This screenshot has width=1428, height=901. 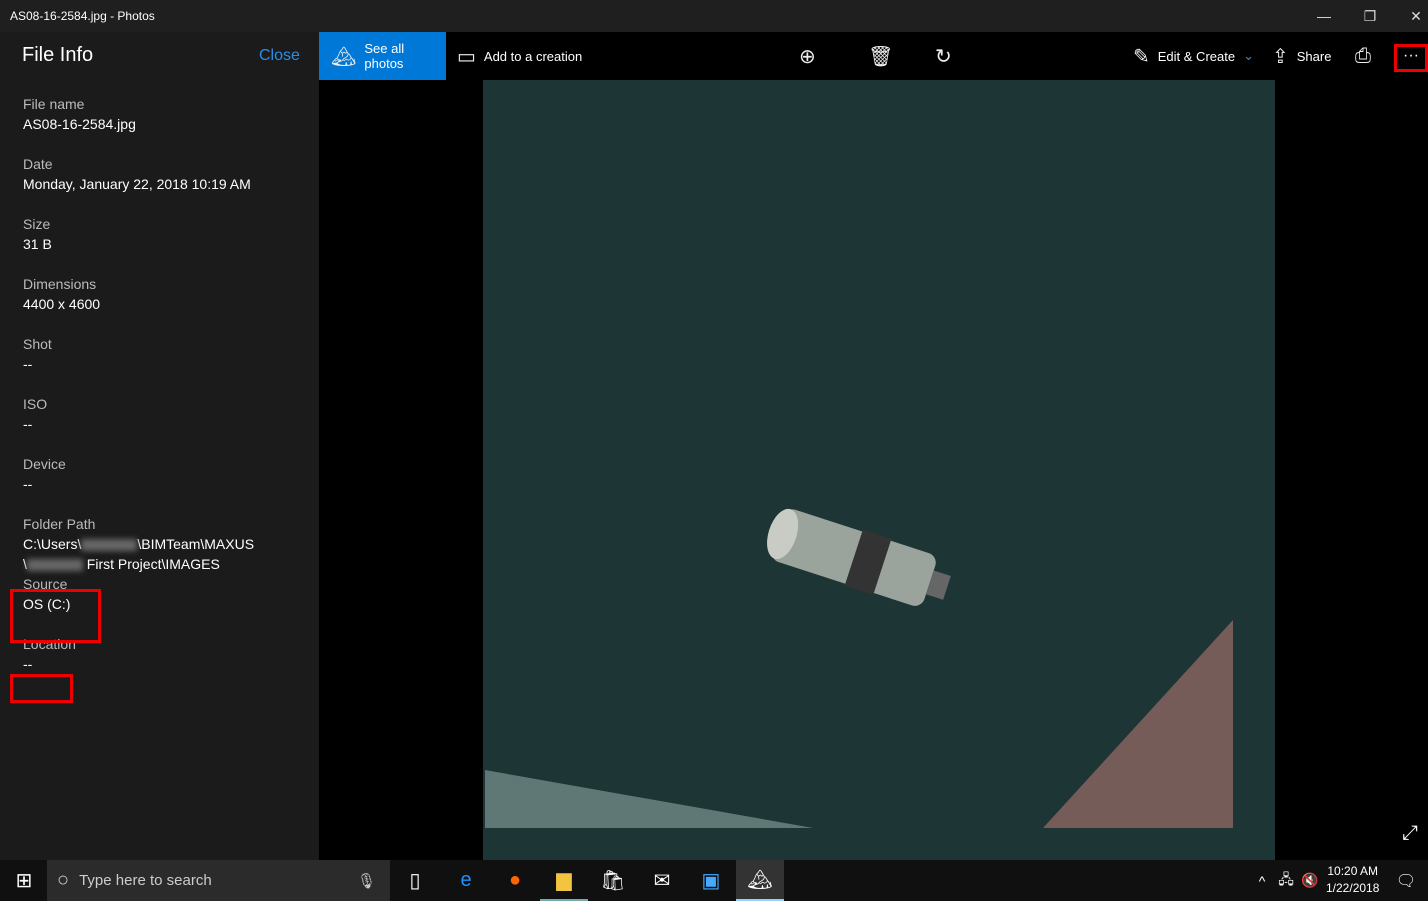 I want to click on edit-icon: ✎, so click(x=1141, y=56).